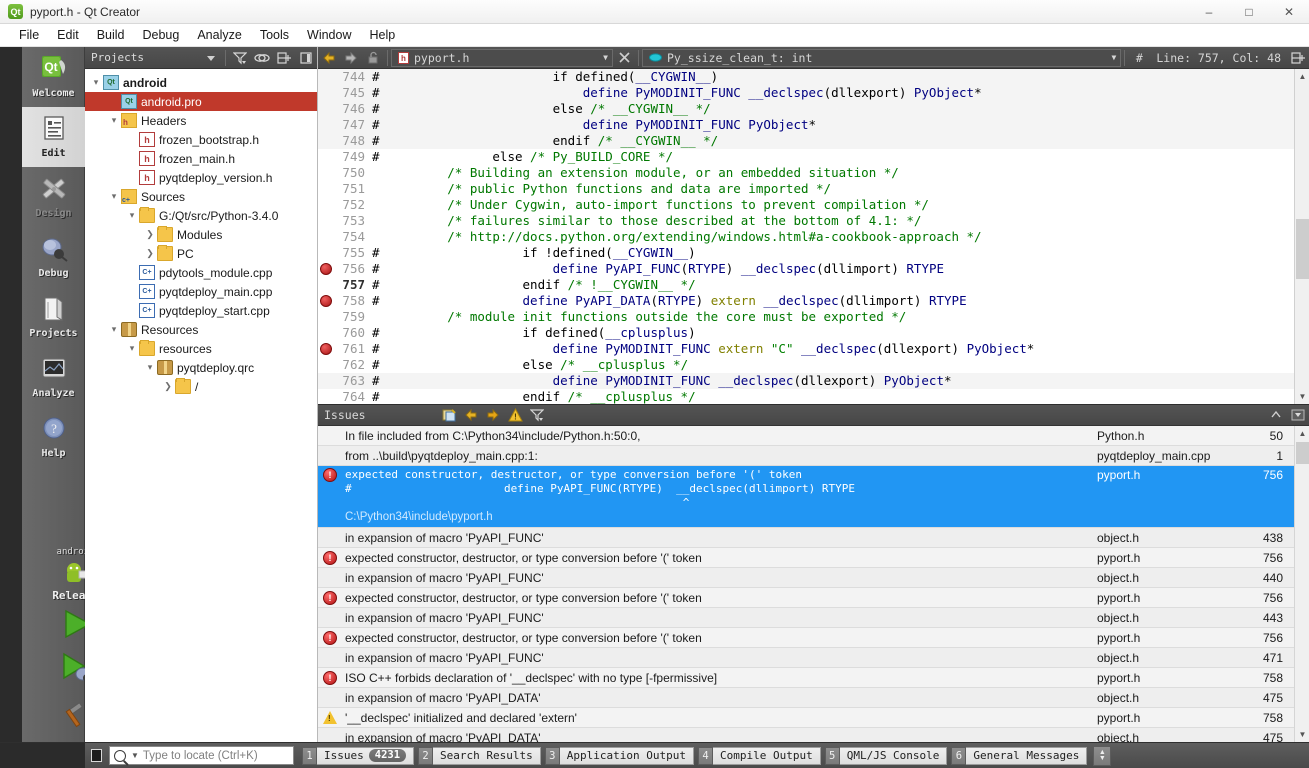 The width and height of the screenshot is (1309, 768). Describe the element at coordinates (351, 58) in the screenshot. I see `arrow-forward-icon` at that location.